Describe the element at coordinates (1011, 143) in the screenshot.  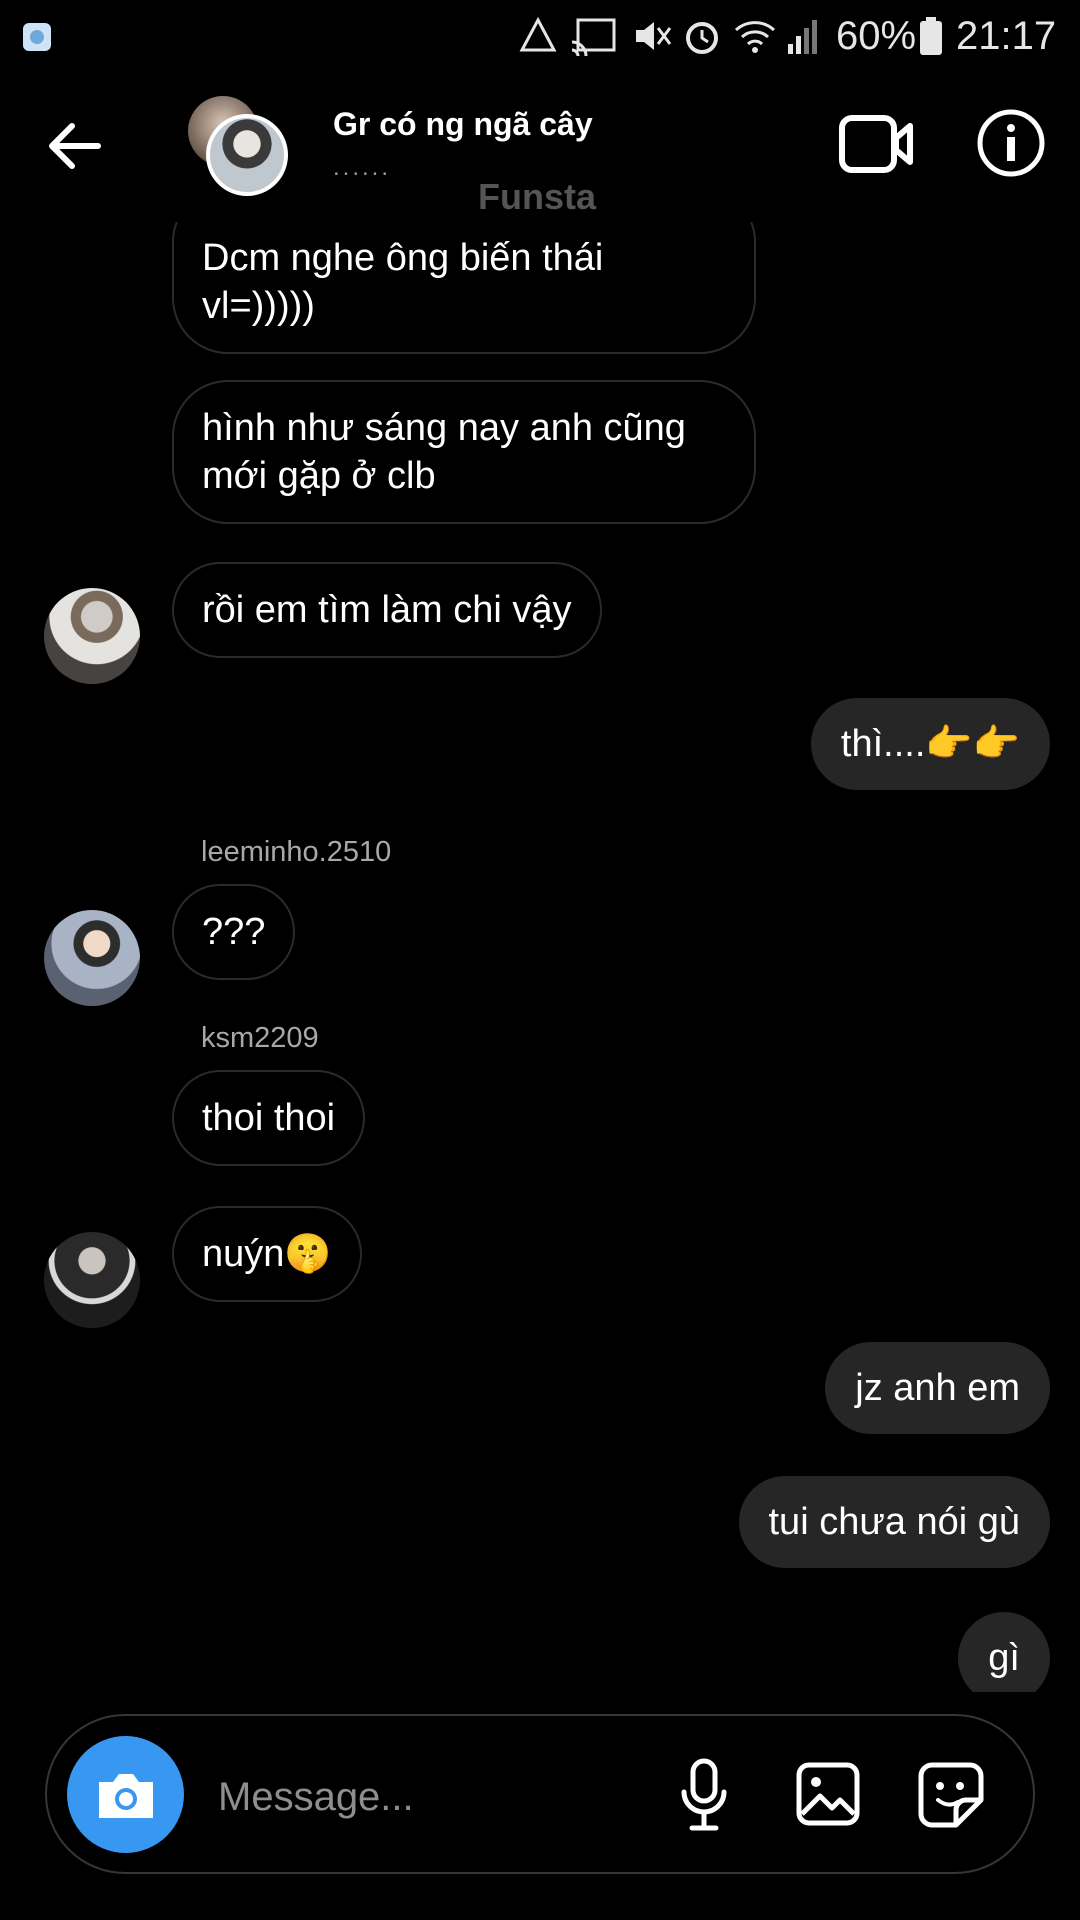
I see `info-icon` at that location.